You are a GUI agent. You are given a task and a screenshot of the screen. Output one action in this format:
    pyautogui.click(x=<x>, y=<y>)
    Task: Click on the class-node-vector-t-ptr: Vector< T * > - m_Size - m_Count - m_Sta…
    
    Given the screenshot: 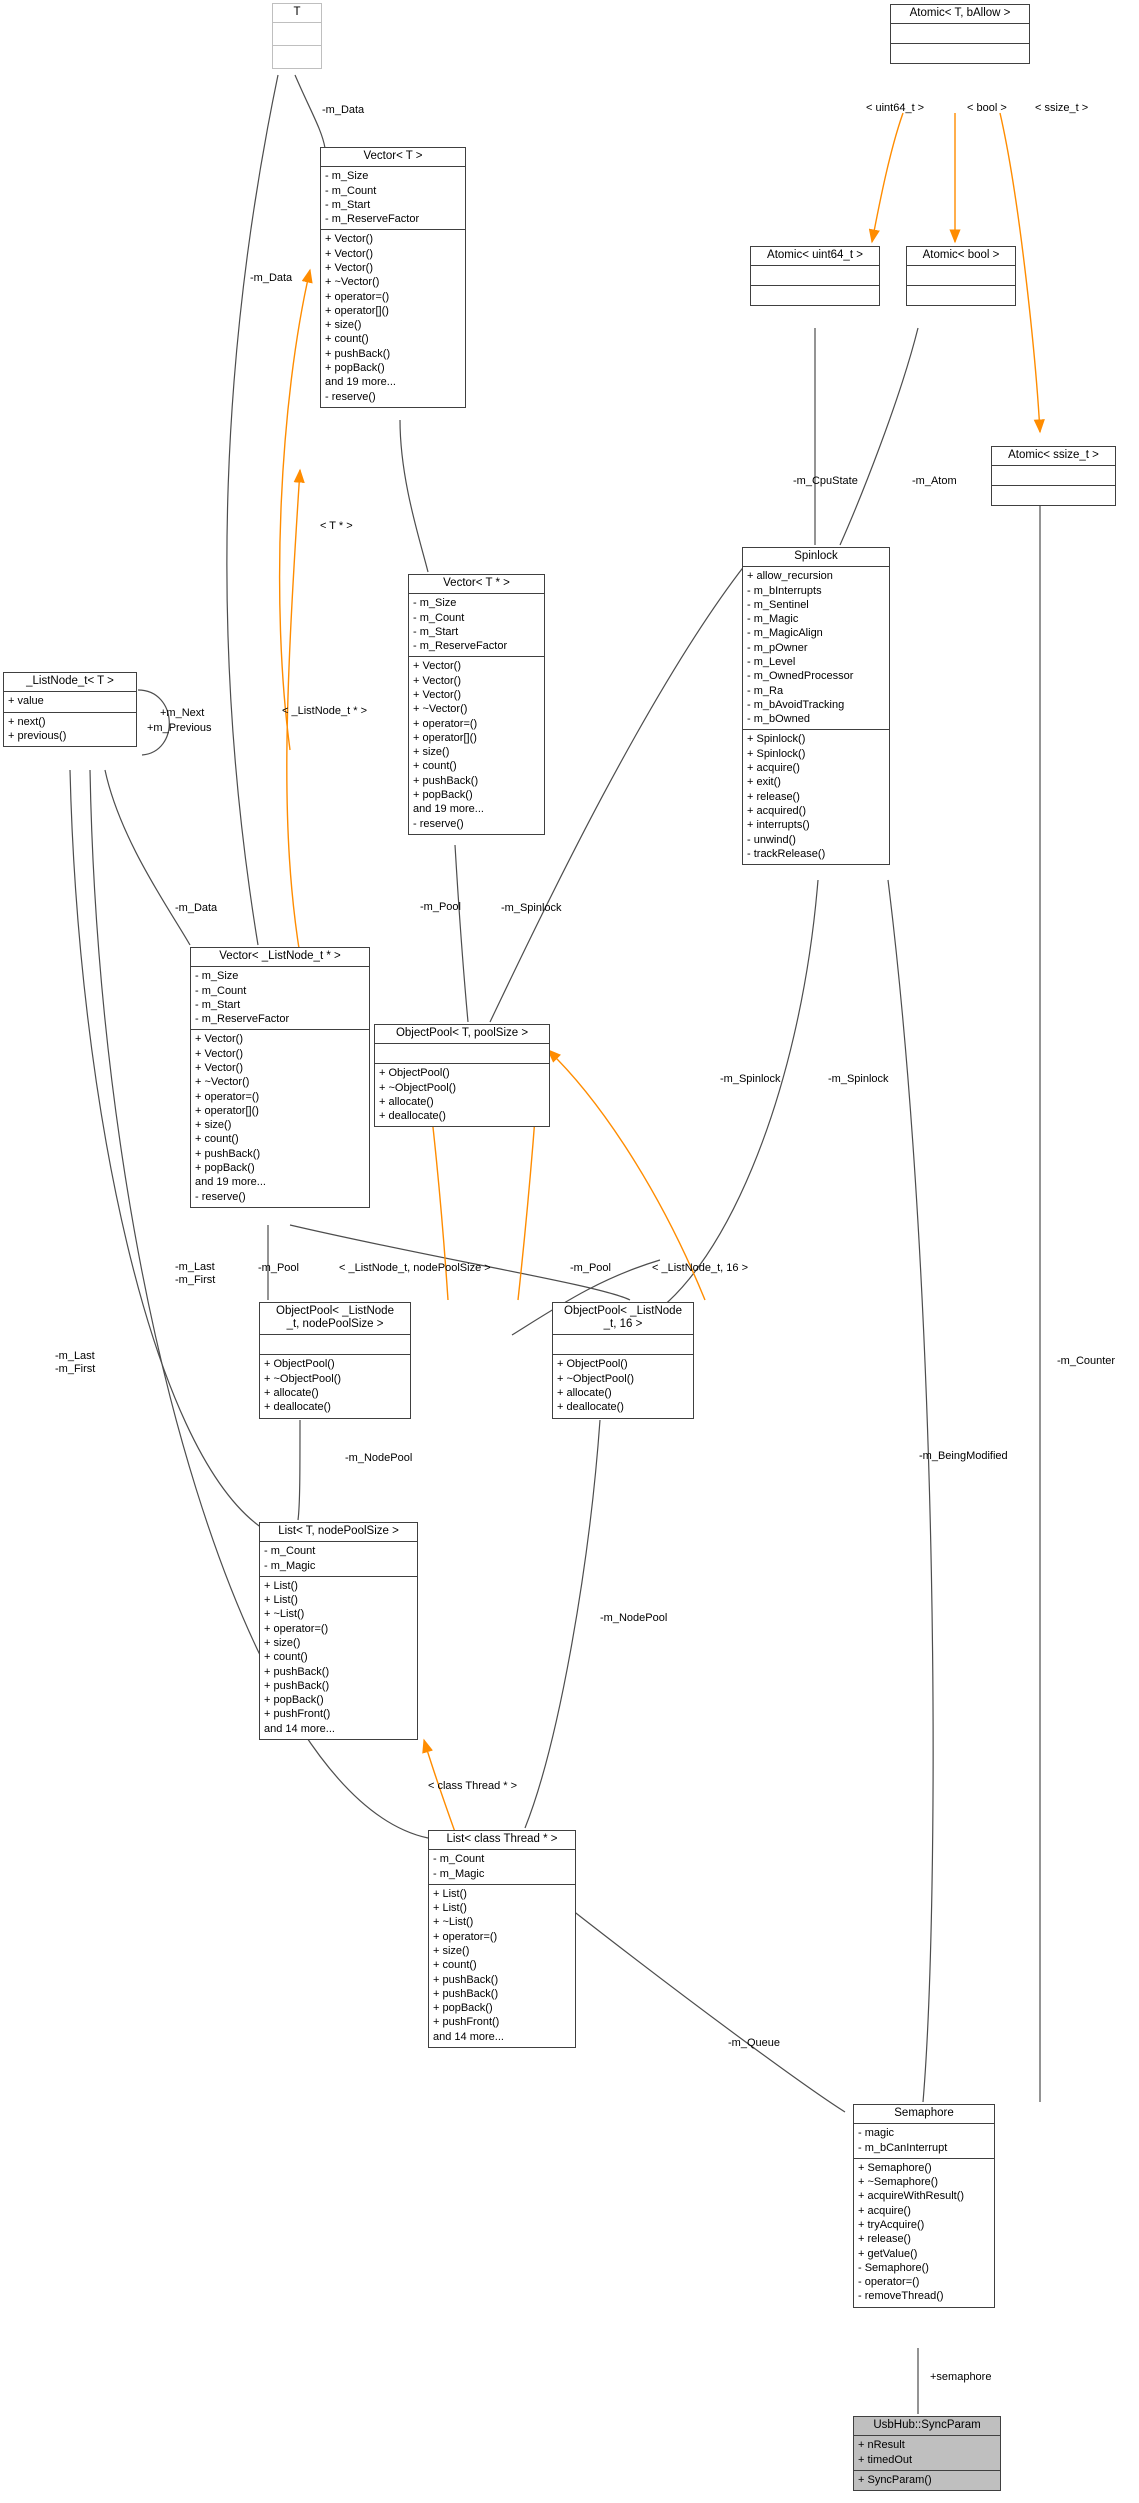 What is the action you would take?
    pyautogui.click(x=476, y=704)
    